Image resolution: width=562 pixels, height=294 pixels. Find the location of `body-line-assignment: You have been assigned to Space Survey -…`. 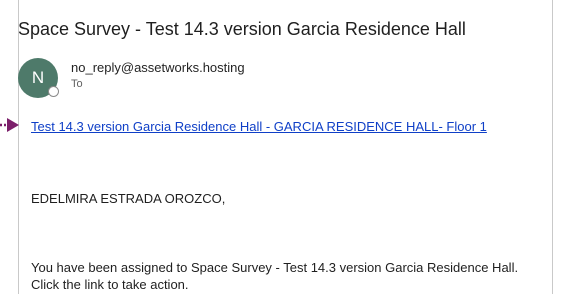

body-line-assignment: You have been assigned to Space Survey -… is located at coordinates (275, 267).